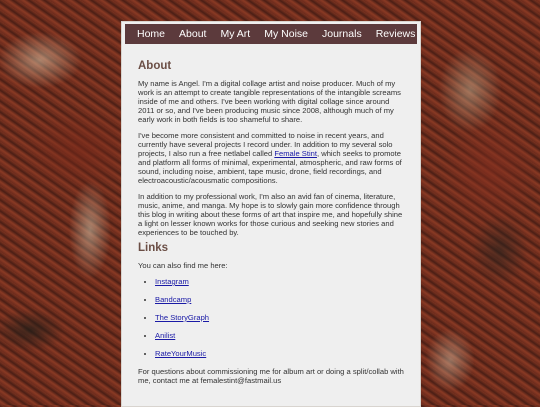 This screenshot has width=540, height=407. What do you see at coordinates (180, 353) in the screenshot?
I see `rateyourmusic-link: RateYourMusic` at bounding box center [180, 353].